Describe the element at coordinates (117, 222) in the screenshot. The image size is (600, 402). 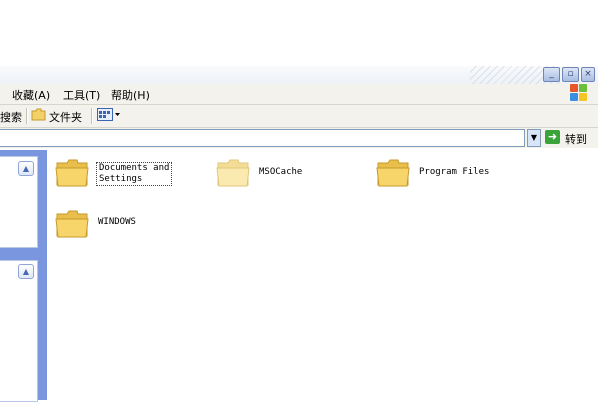
I see `folder-label: WINDOWS` at that location.